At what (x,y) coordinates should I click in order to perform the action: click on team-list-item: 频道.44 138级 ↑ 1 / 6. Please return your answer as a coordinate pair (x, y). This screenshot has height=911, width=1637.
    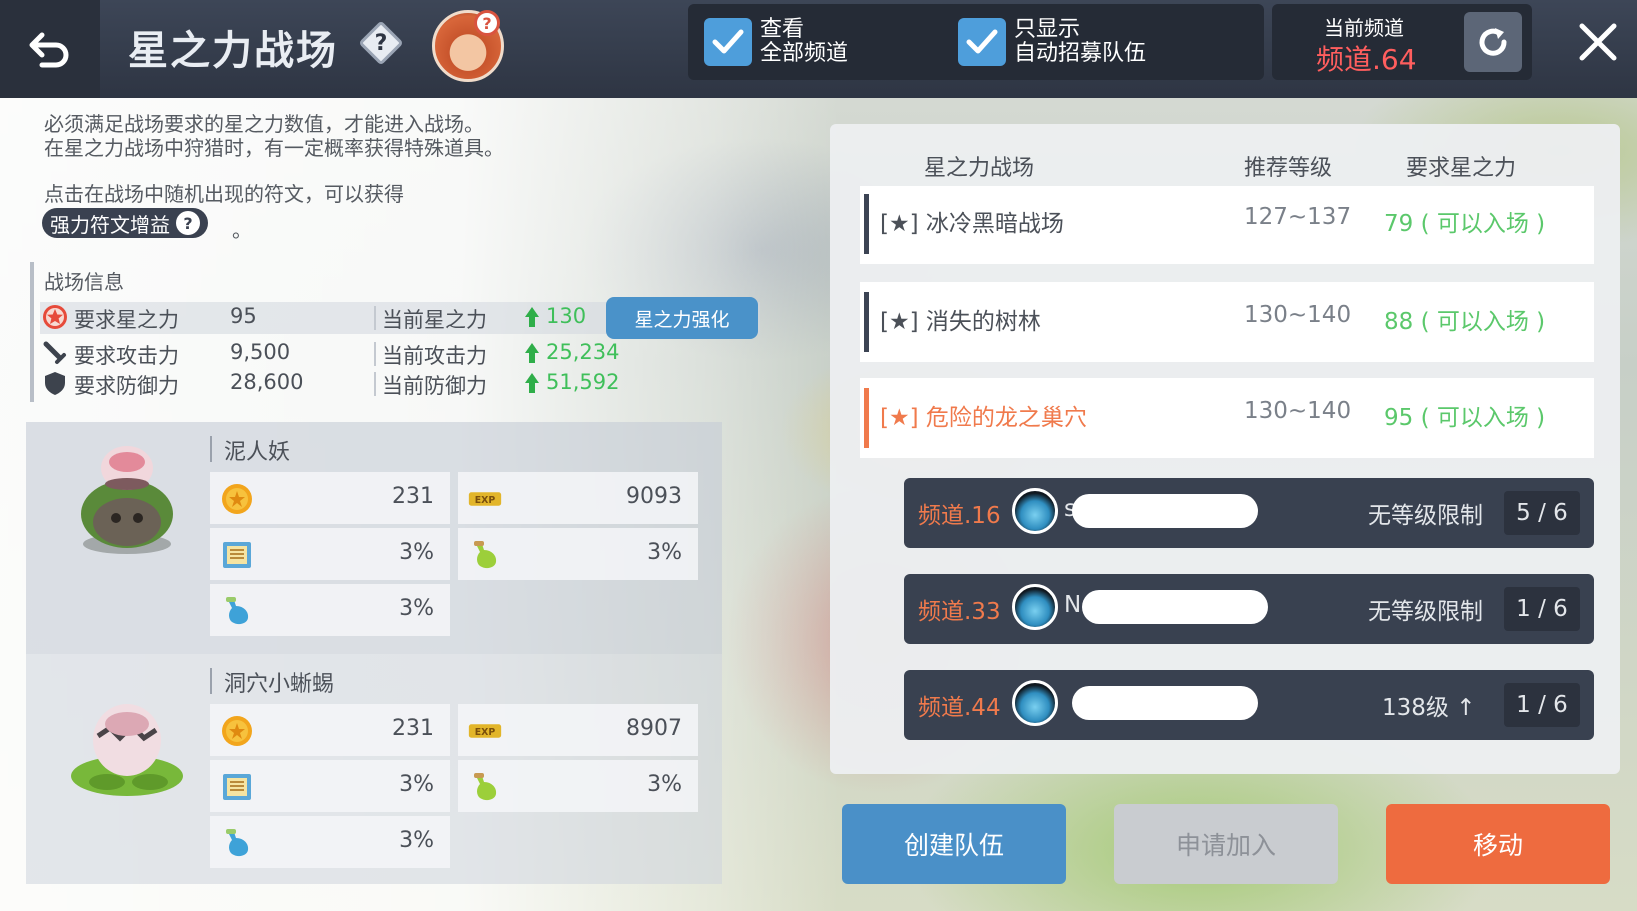
    Looking at the image, I should click on (1249, 705).